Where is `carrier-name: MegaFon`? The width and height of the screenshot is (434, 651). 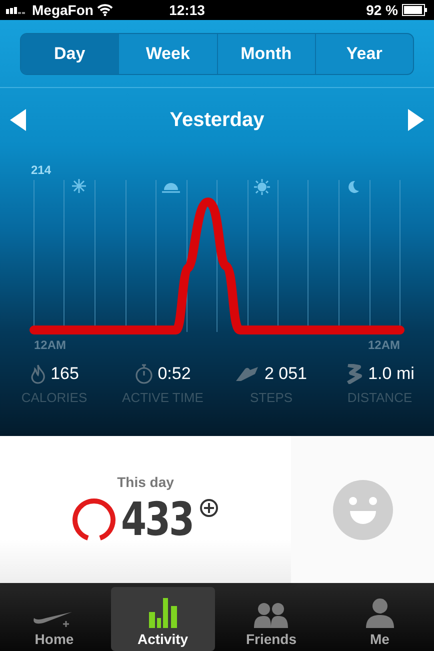 carrier-name: MegaFon is located at coordinates (63, 10).